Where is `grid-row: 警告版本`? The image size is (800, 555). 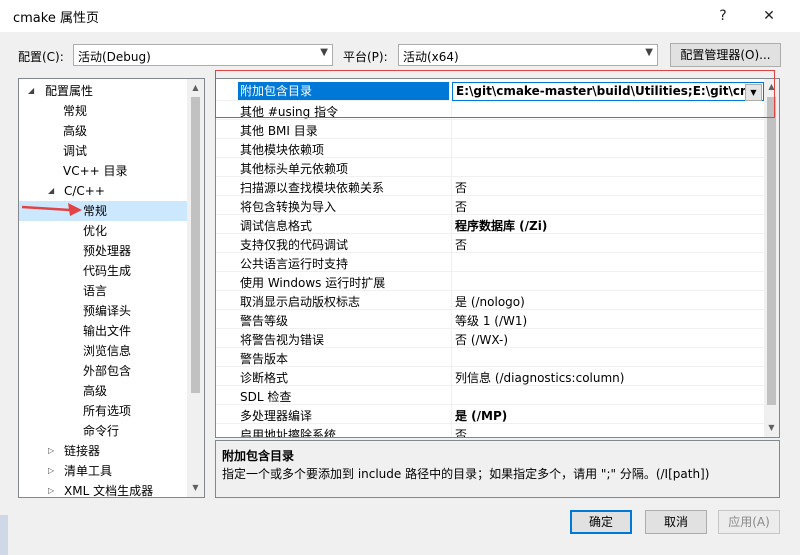 grid-row: 警告版本 is located at coordinates (490, 357).